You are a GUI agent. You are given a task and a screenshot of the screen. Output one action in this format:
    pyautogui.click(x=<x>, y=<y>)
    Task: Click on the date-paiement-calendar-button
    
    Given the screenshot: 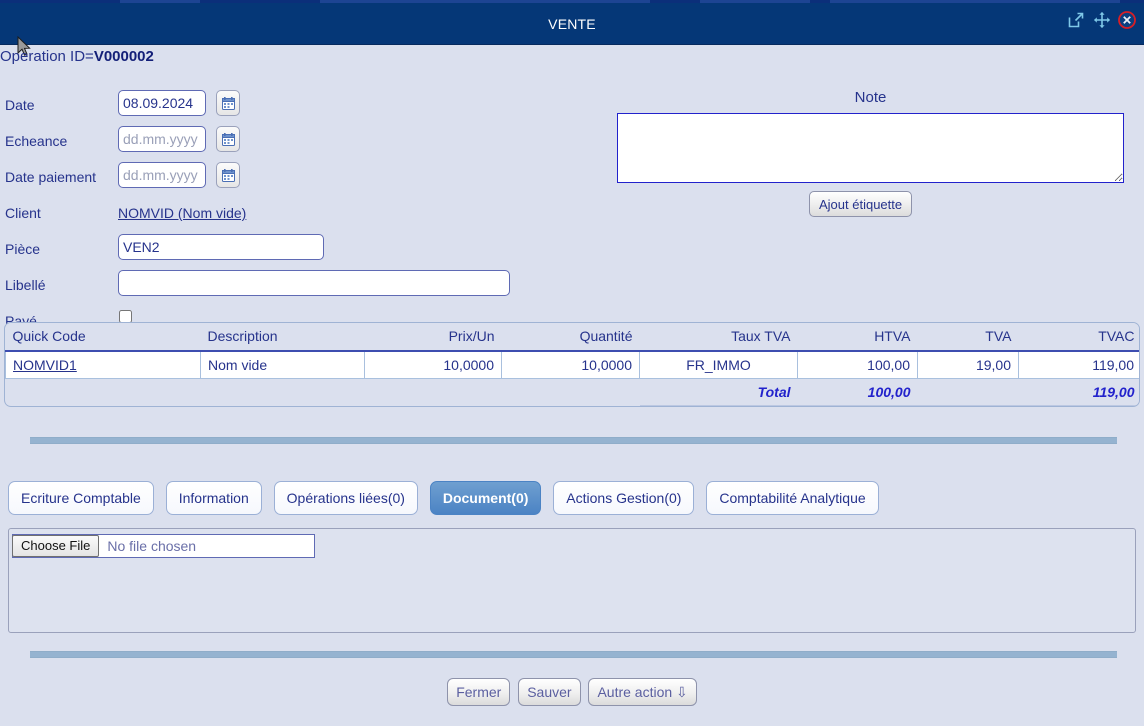 What is the action you would take?
    pyautogui.click(x=228, y=175)
    